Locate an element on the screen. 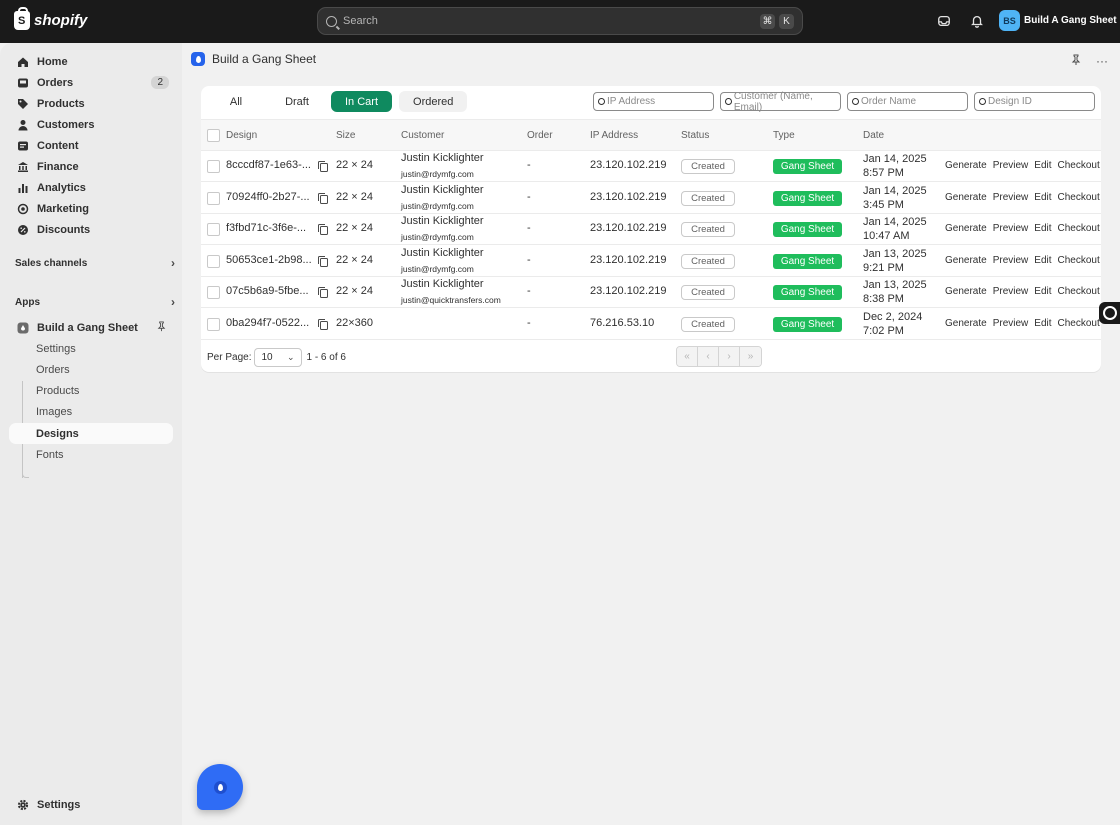 The image size is (1120, 825). sidebar-item-marketing: Marketing is located at coordinates (91, 208).